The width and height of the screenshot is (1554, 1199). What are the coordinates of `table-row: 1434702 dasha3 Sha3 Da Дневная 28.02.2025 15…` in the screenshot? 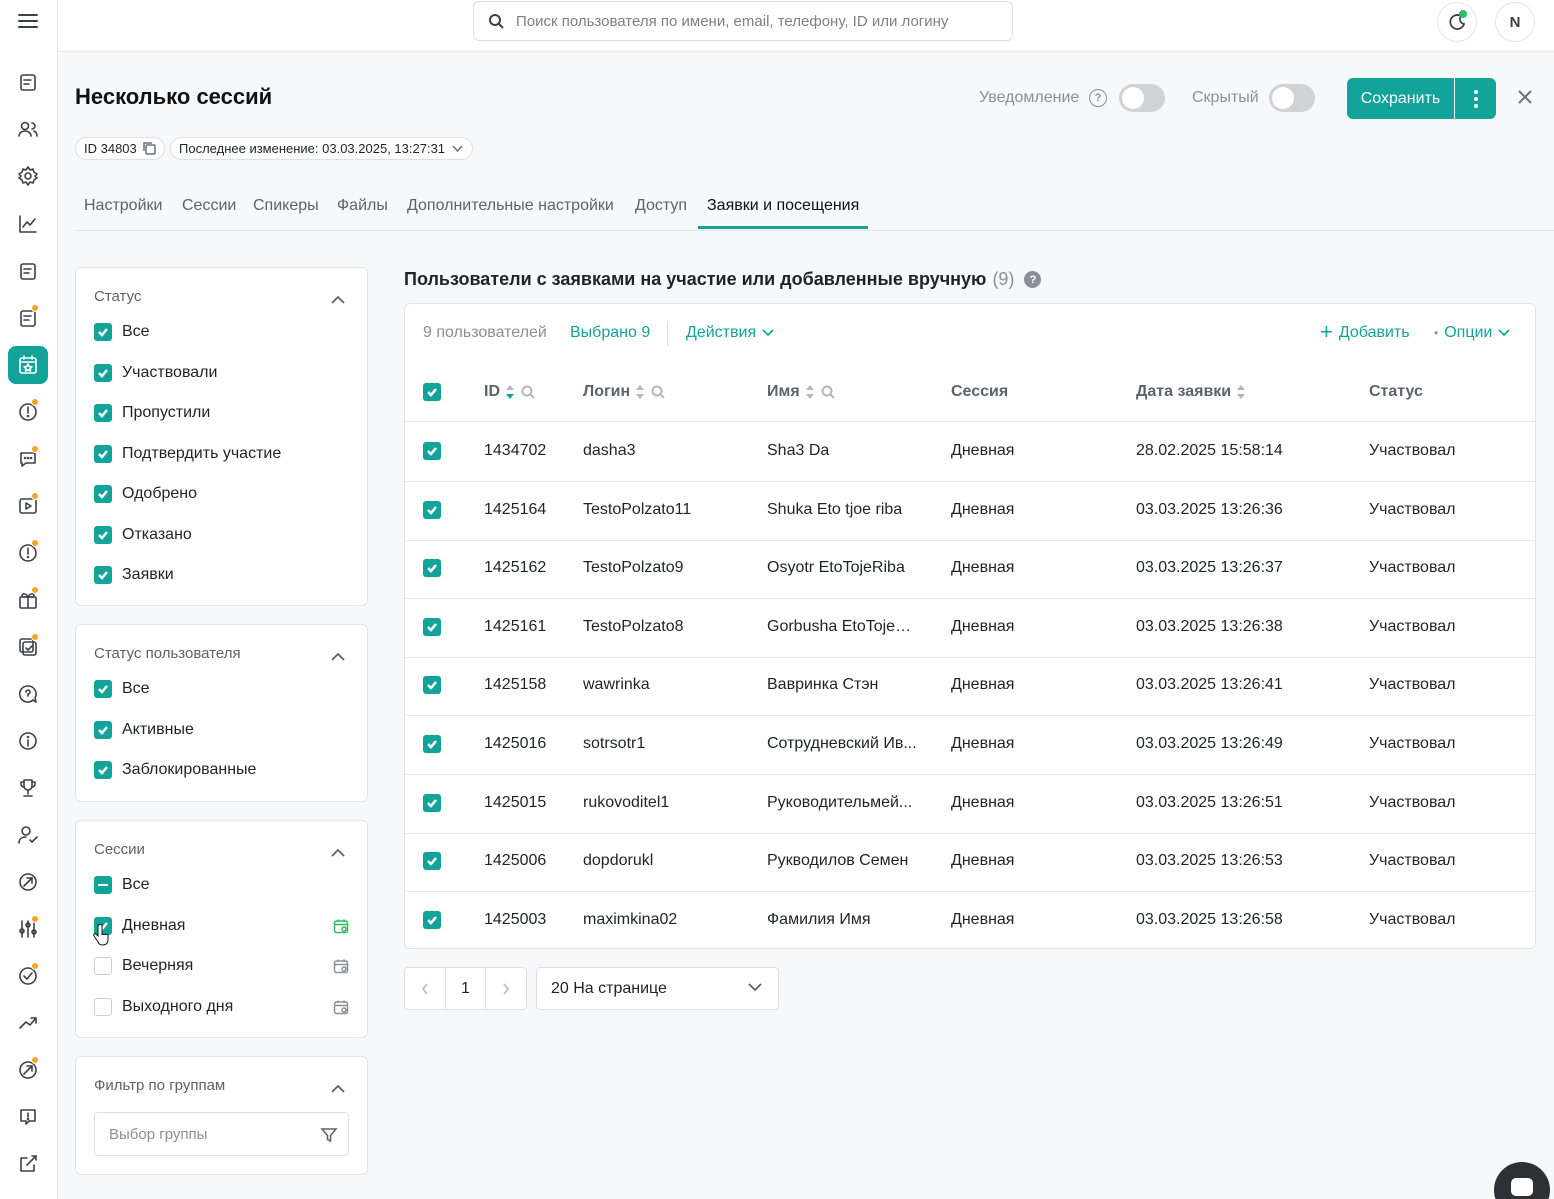 It's located at (970, 452).